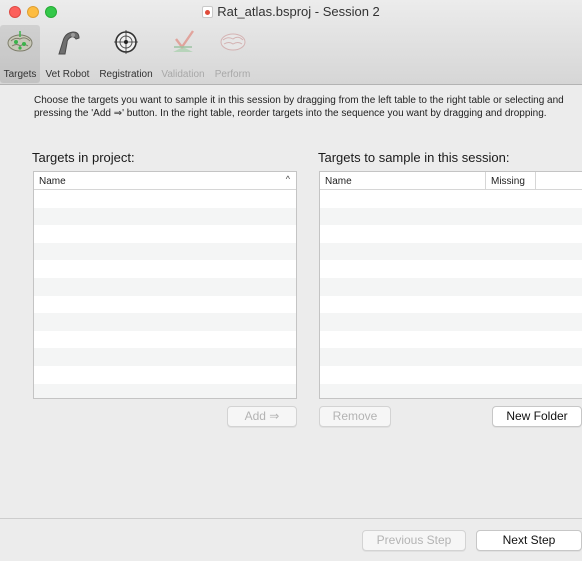  Describe the element at coordinates (287, 179) in the screenshot. I see `sort-ascending-icon: ^` at that location.